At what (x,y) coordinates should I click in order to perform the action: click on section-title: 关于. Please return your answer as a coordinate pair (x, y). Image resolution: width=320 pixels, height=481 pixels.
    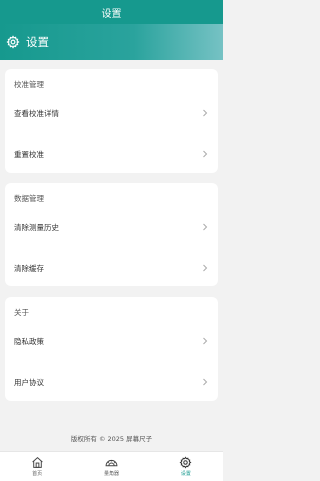
    Looking at the image, I should click on (21, 312).